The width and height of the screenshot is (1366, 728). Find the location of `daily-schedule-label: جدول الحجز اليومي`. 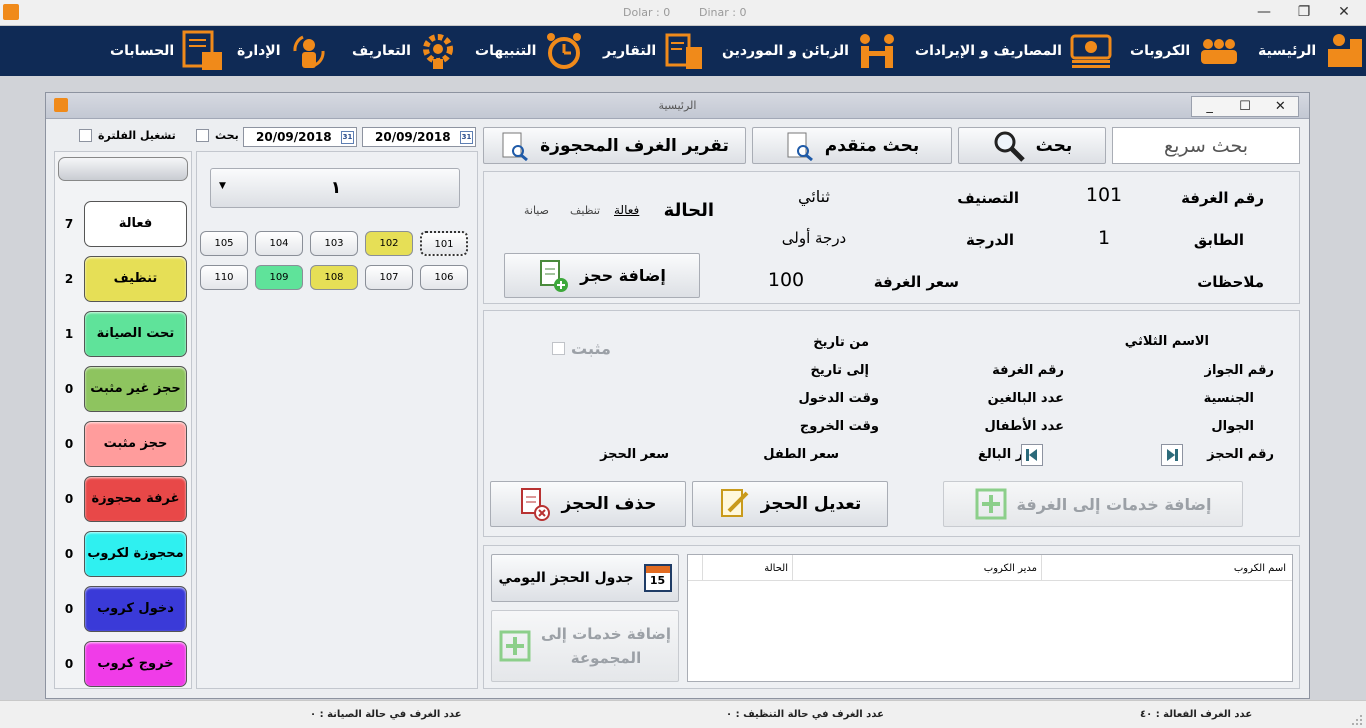

daily-schedule-label: جدول الحجز اليومي is located at coordinates (566, 578).